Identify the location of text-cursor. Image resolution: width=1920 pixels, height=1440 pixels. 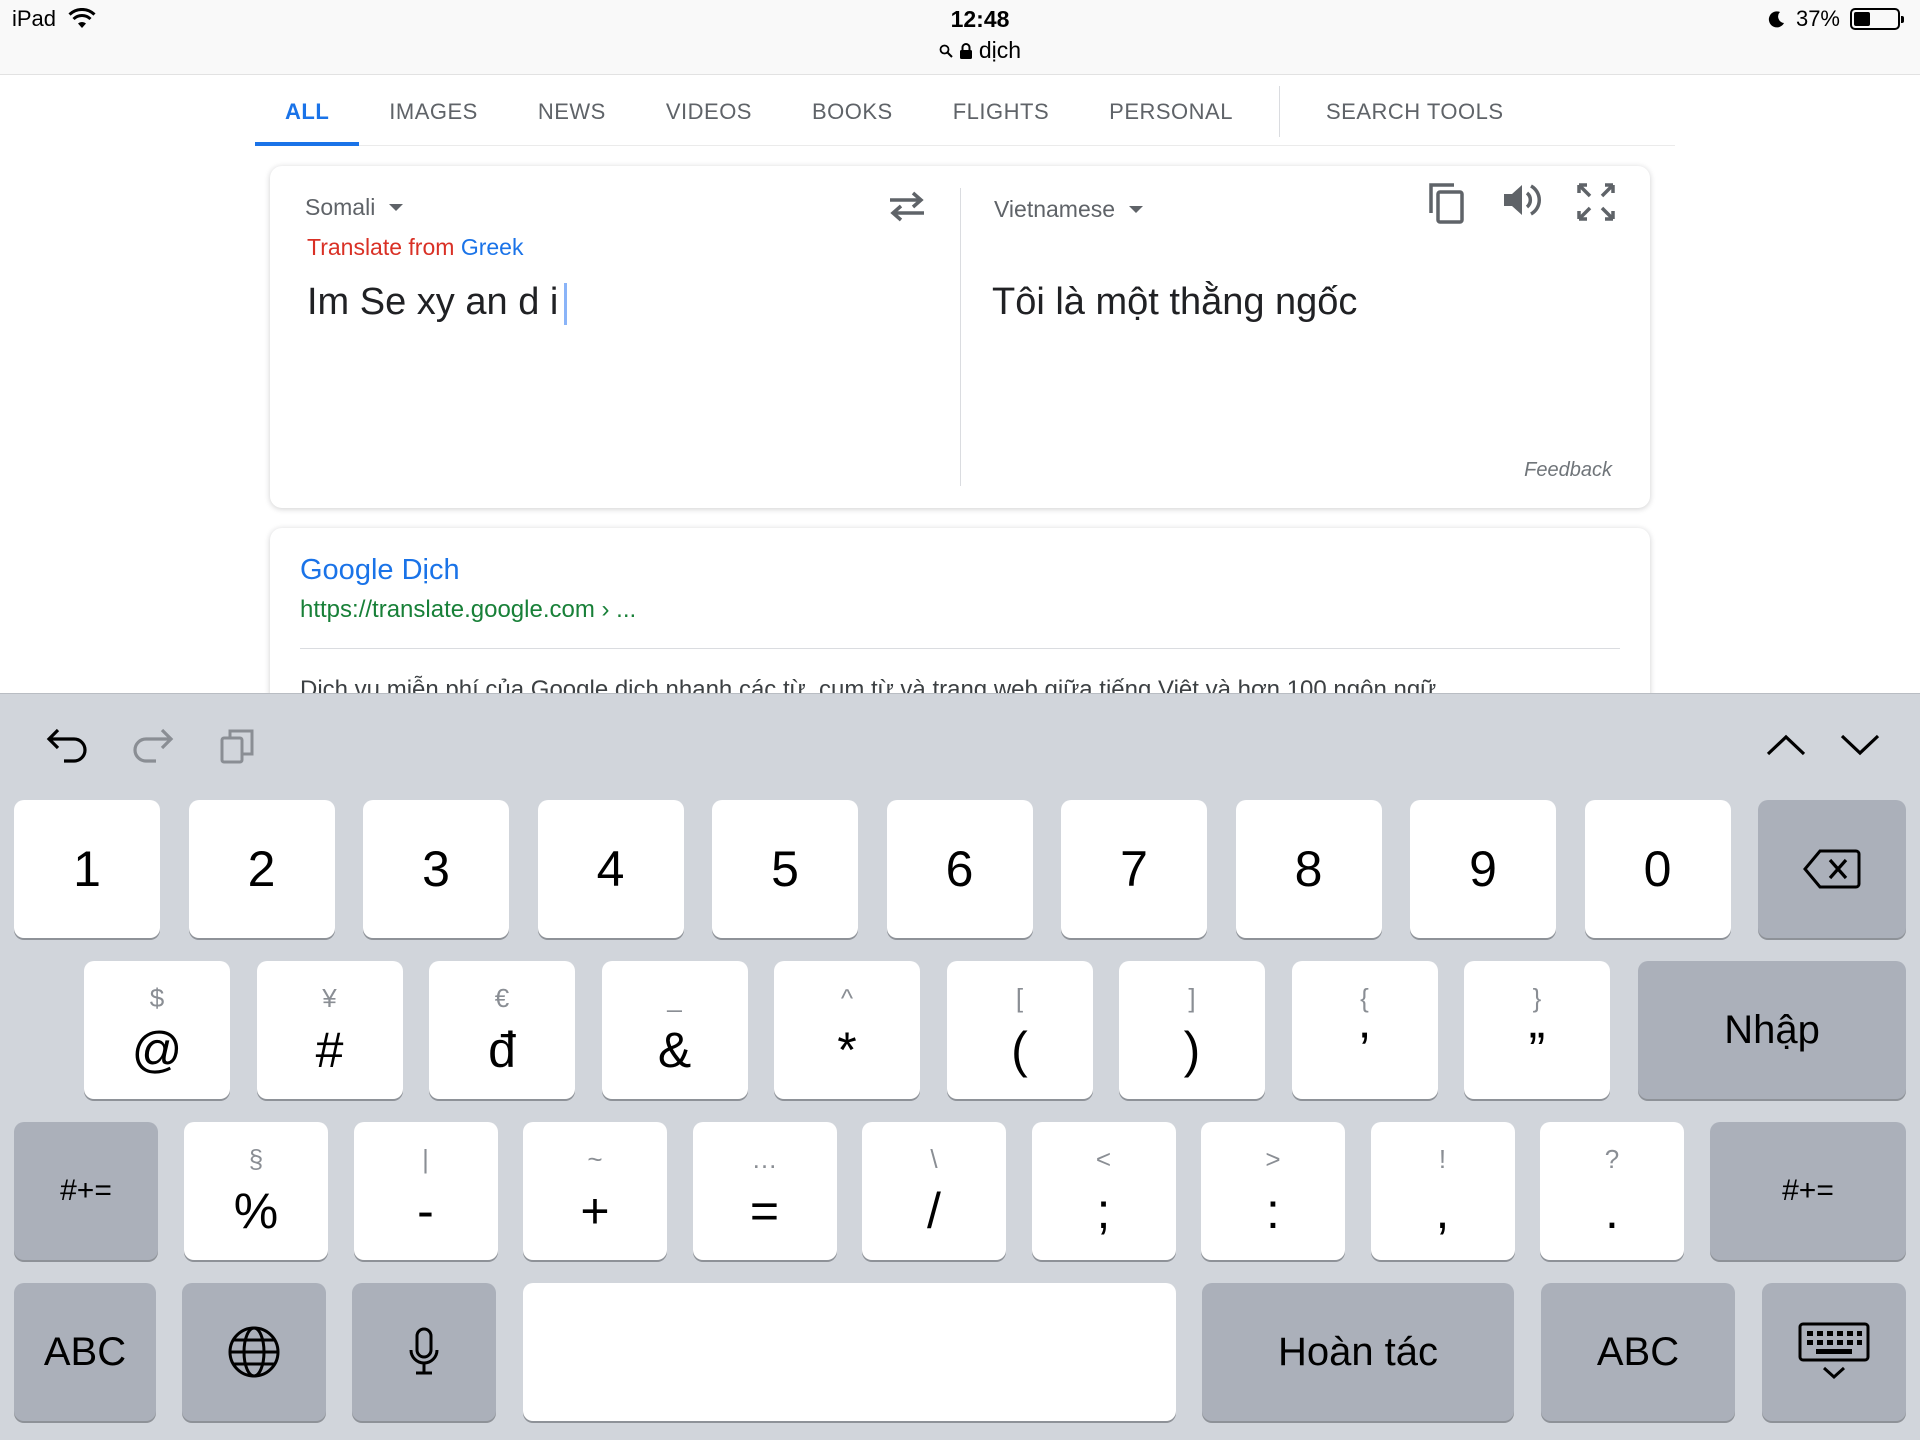
(566, 303).